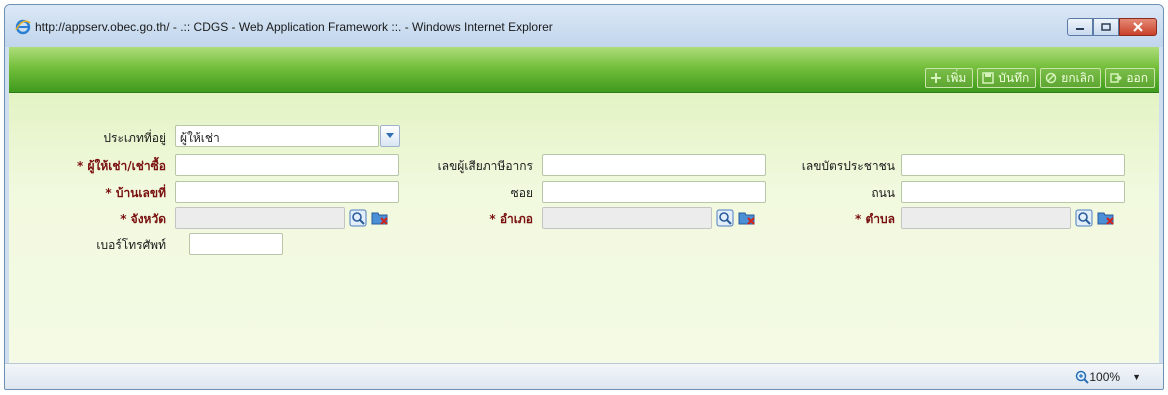 This screenshot has width=1168, height=395. I want to click on house-no-label: * บ้านเลขที่, so click(135, 193).